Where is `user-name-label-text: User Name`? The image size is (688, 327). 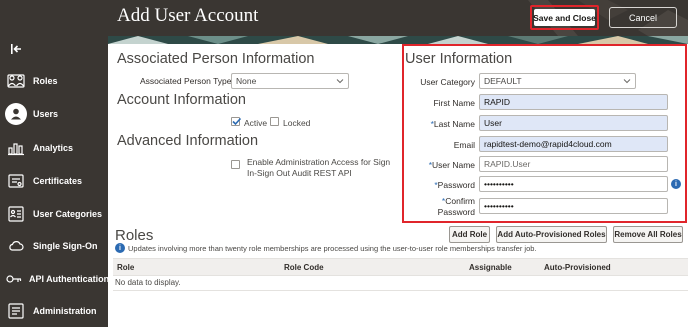 user-name-label-text: User Name is located at coordinates (453, 165).